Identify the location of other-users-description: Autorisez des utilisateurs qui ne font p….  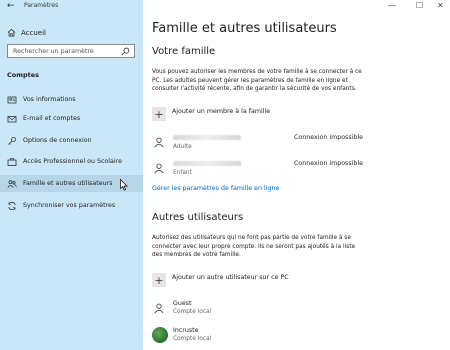
(253, 247).